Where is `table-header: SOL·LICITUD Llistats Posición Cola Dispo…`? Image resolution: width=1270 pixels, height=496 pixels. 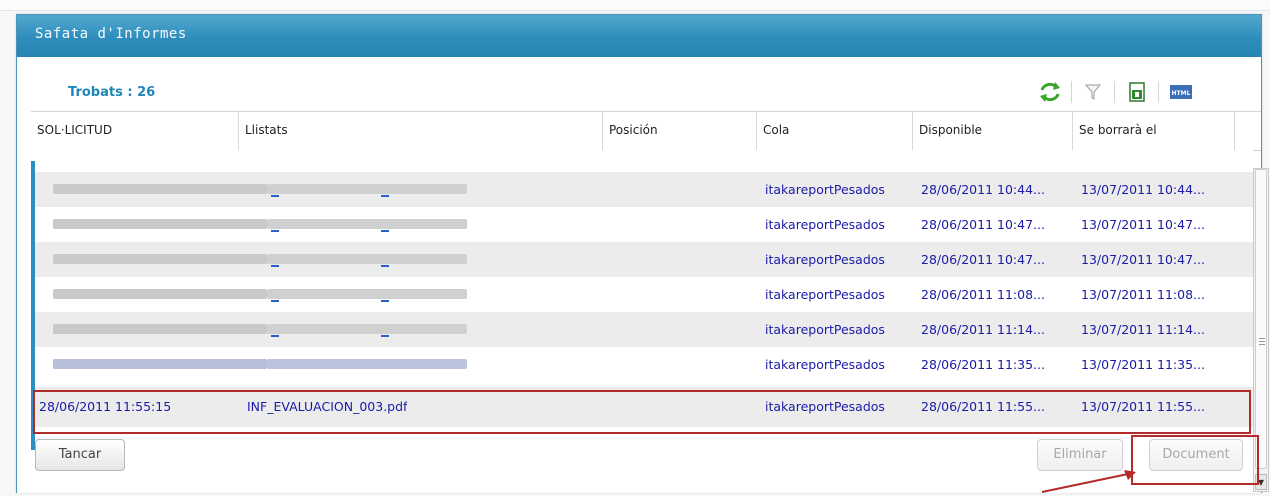
table-header: SOL·LICITUD Llistats Posición Cola Dispo… is located at coordinates (646, 131).